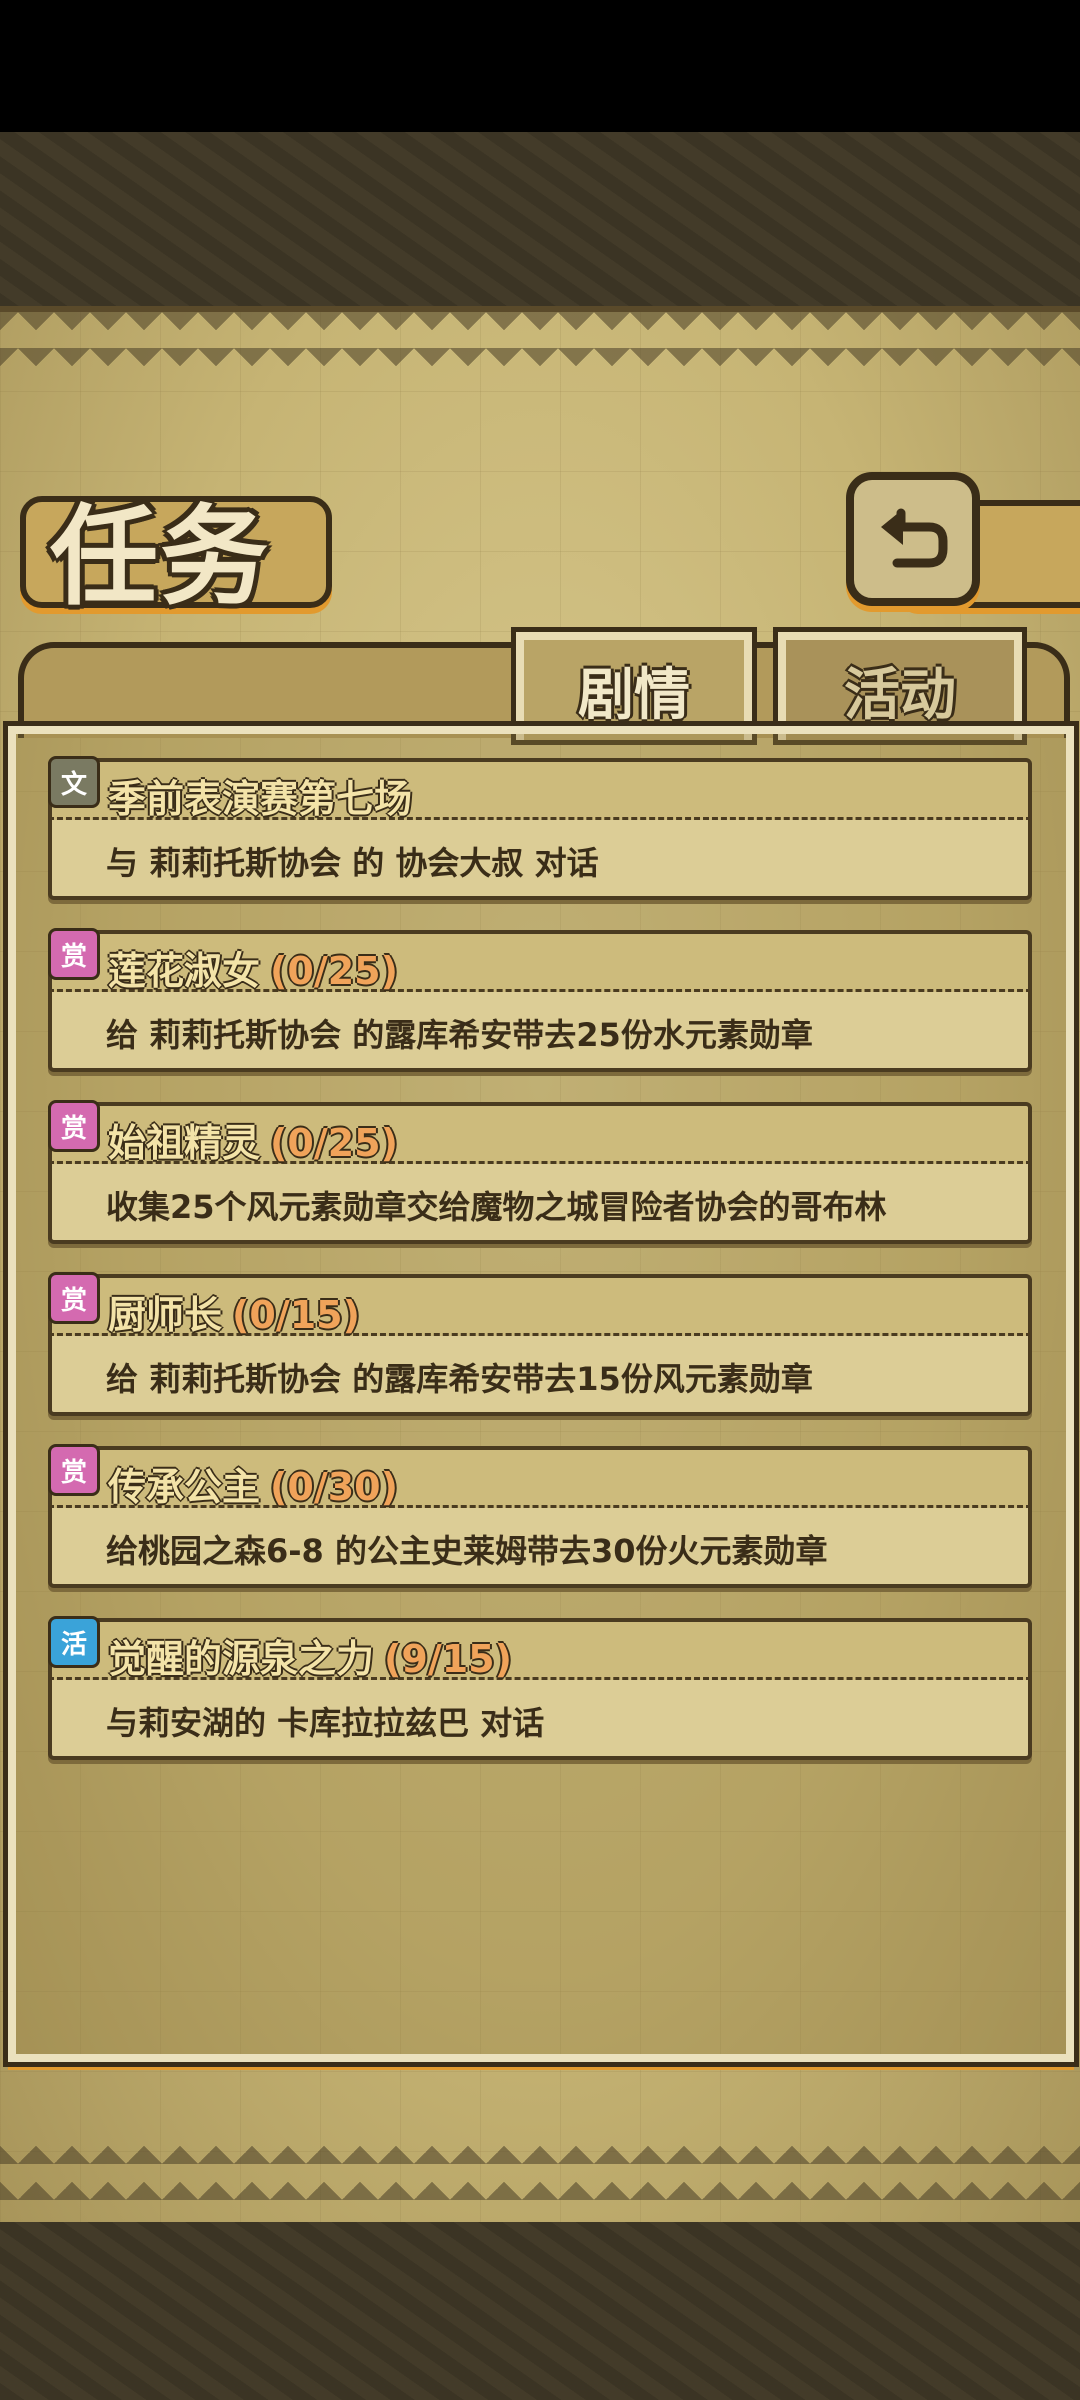 Image resolution: width=1080 pixels, height=2400 pixels. Describe the element at coordinates (540, 2170) in the screenshot. I see `torn-edge-bottom` at that location.